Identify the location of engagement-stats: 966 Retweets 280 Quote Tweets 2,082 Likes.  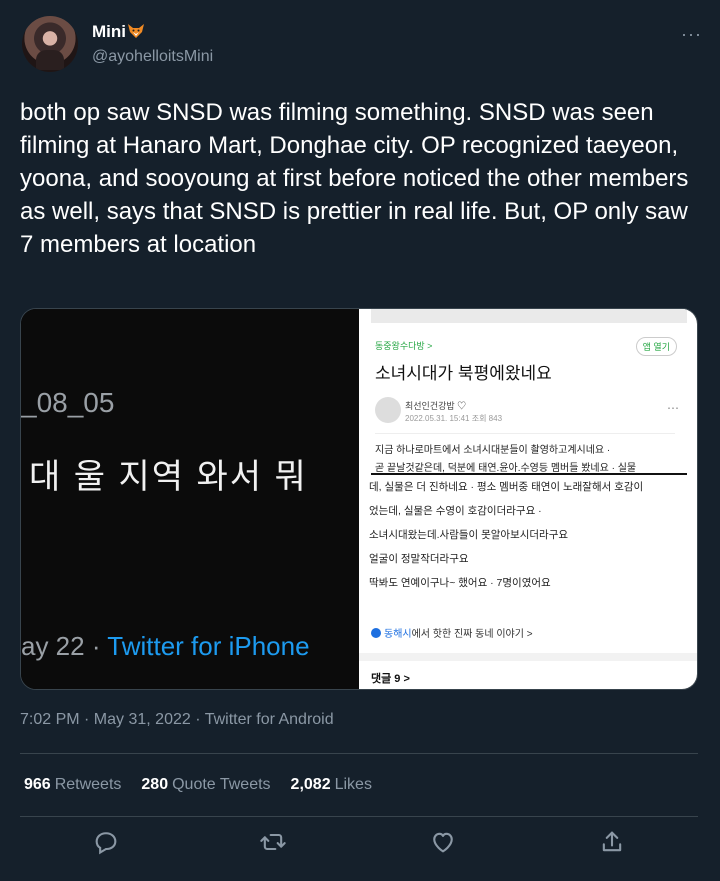
(198, 785).